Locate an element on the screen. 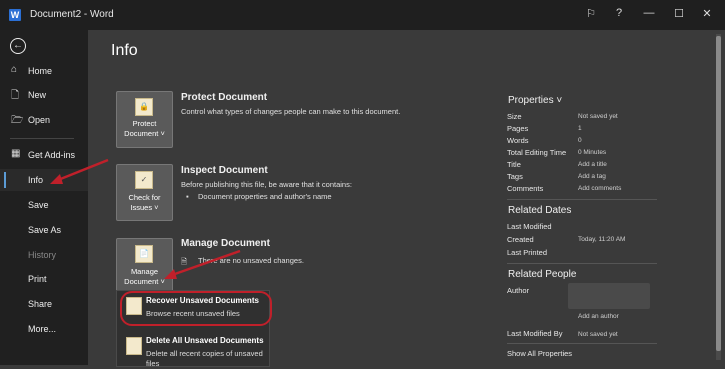 This screenshot has height=369, width=725. arrow-head-info is located at coordinates (56, 179).